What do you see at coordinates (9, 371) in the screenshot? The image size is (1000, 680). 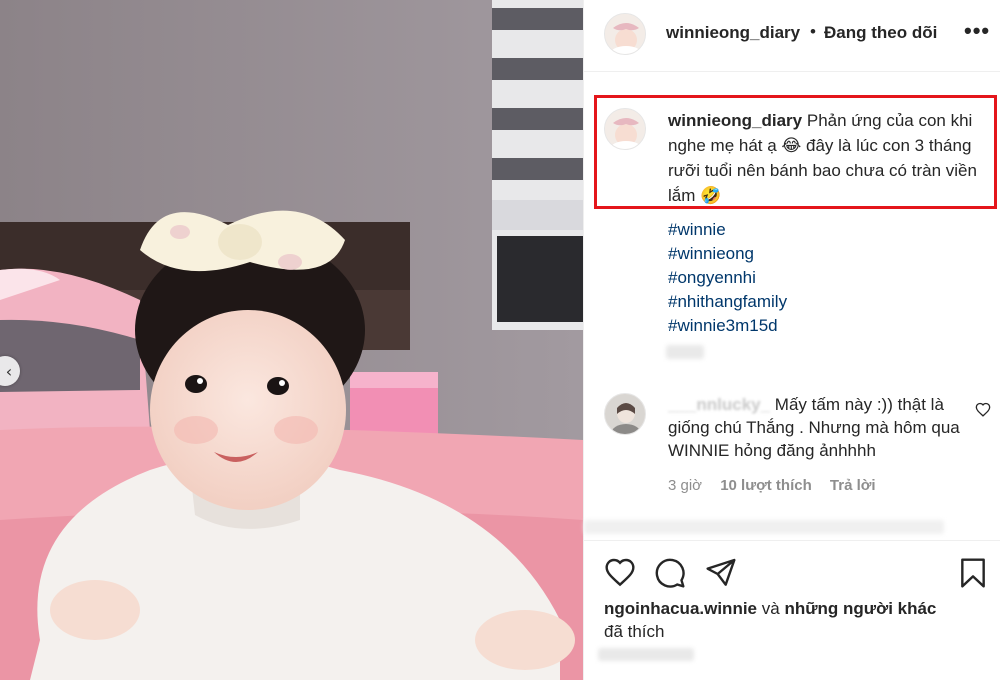 I see `chevron-left-icon: ‹` at bounding box center [9, 371].